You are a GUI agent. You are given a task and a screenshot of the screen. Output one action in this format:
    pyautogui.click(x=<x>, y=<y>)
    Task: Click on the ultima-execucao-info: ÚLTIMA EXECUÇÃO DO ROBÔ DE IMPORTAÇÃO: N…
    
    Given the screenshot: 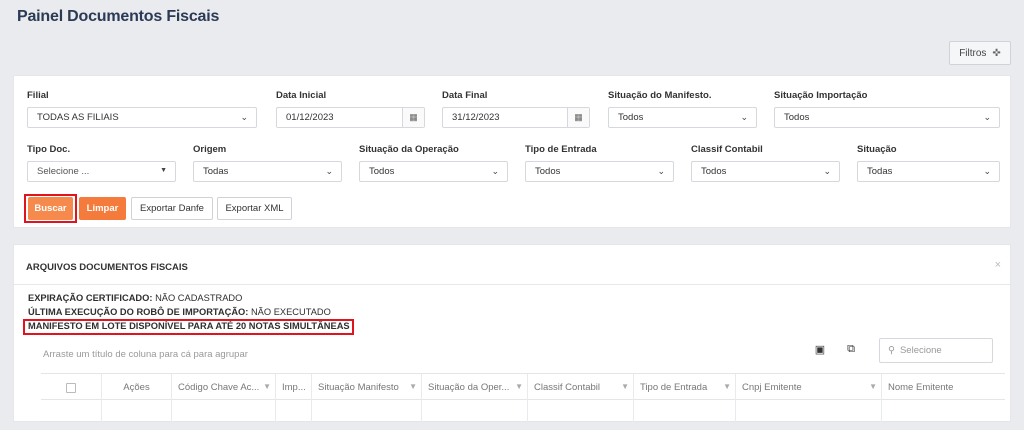 What is the action you would take?
    pyautogui.click(x=179, y=312)
    